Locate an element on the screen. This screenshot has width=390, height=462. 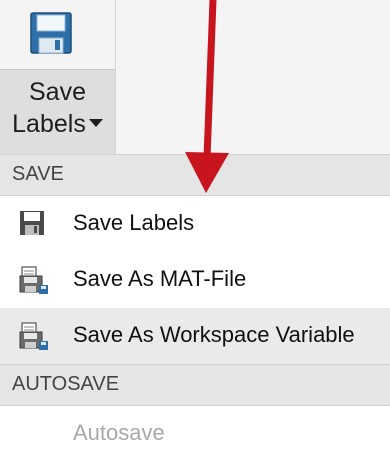
autosave-section-header: AUTOSAVE is located at coordinates (195, 385).